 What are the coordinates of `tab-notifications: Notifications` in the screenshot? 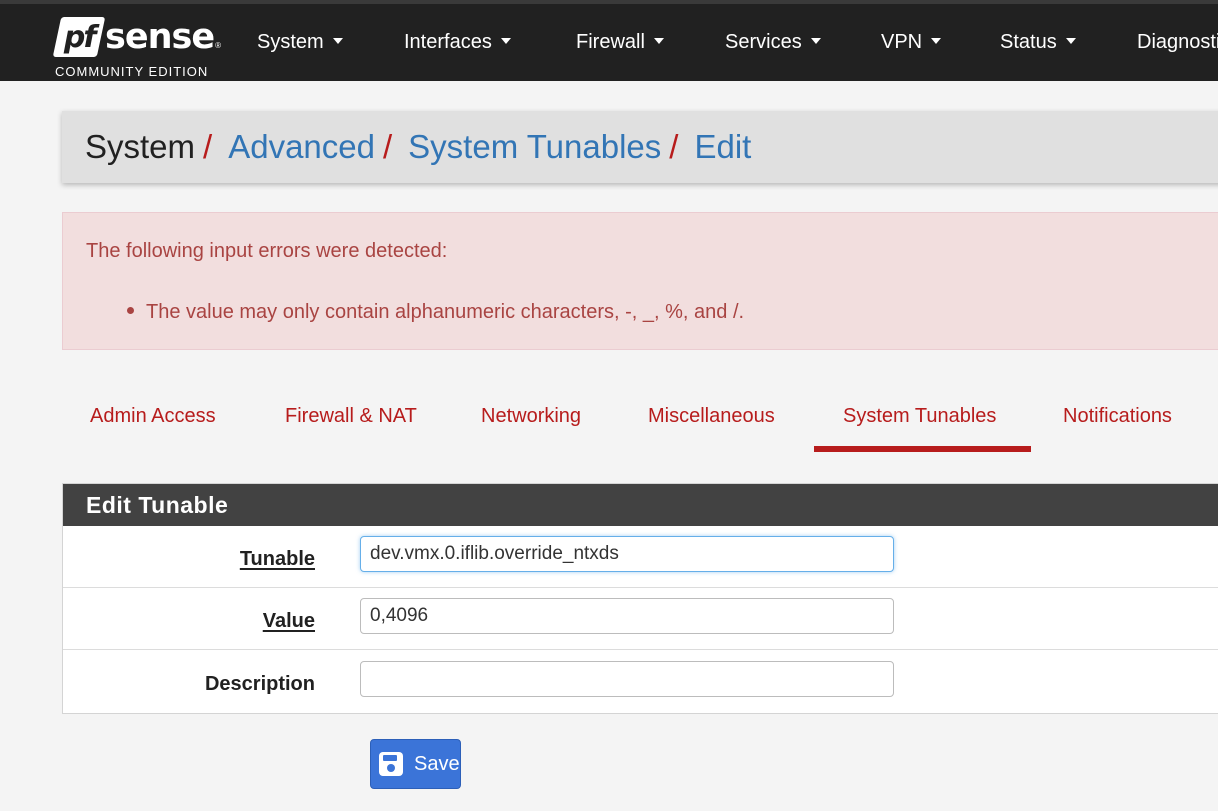 It's located at (1117, 416).